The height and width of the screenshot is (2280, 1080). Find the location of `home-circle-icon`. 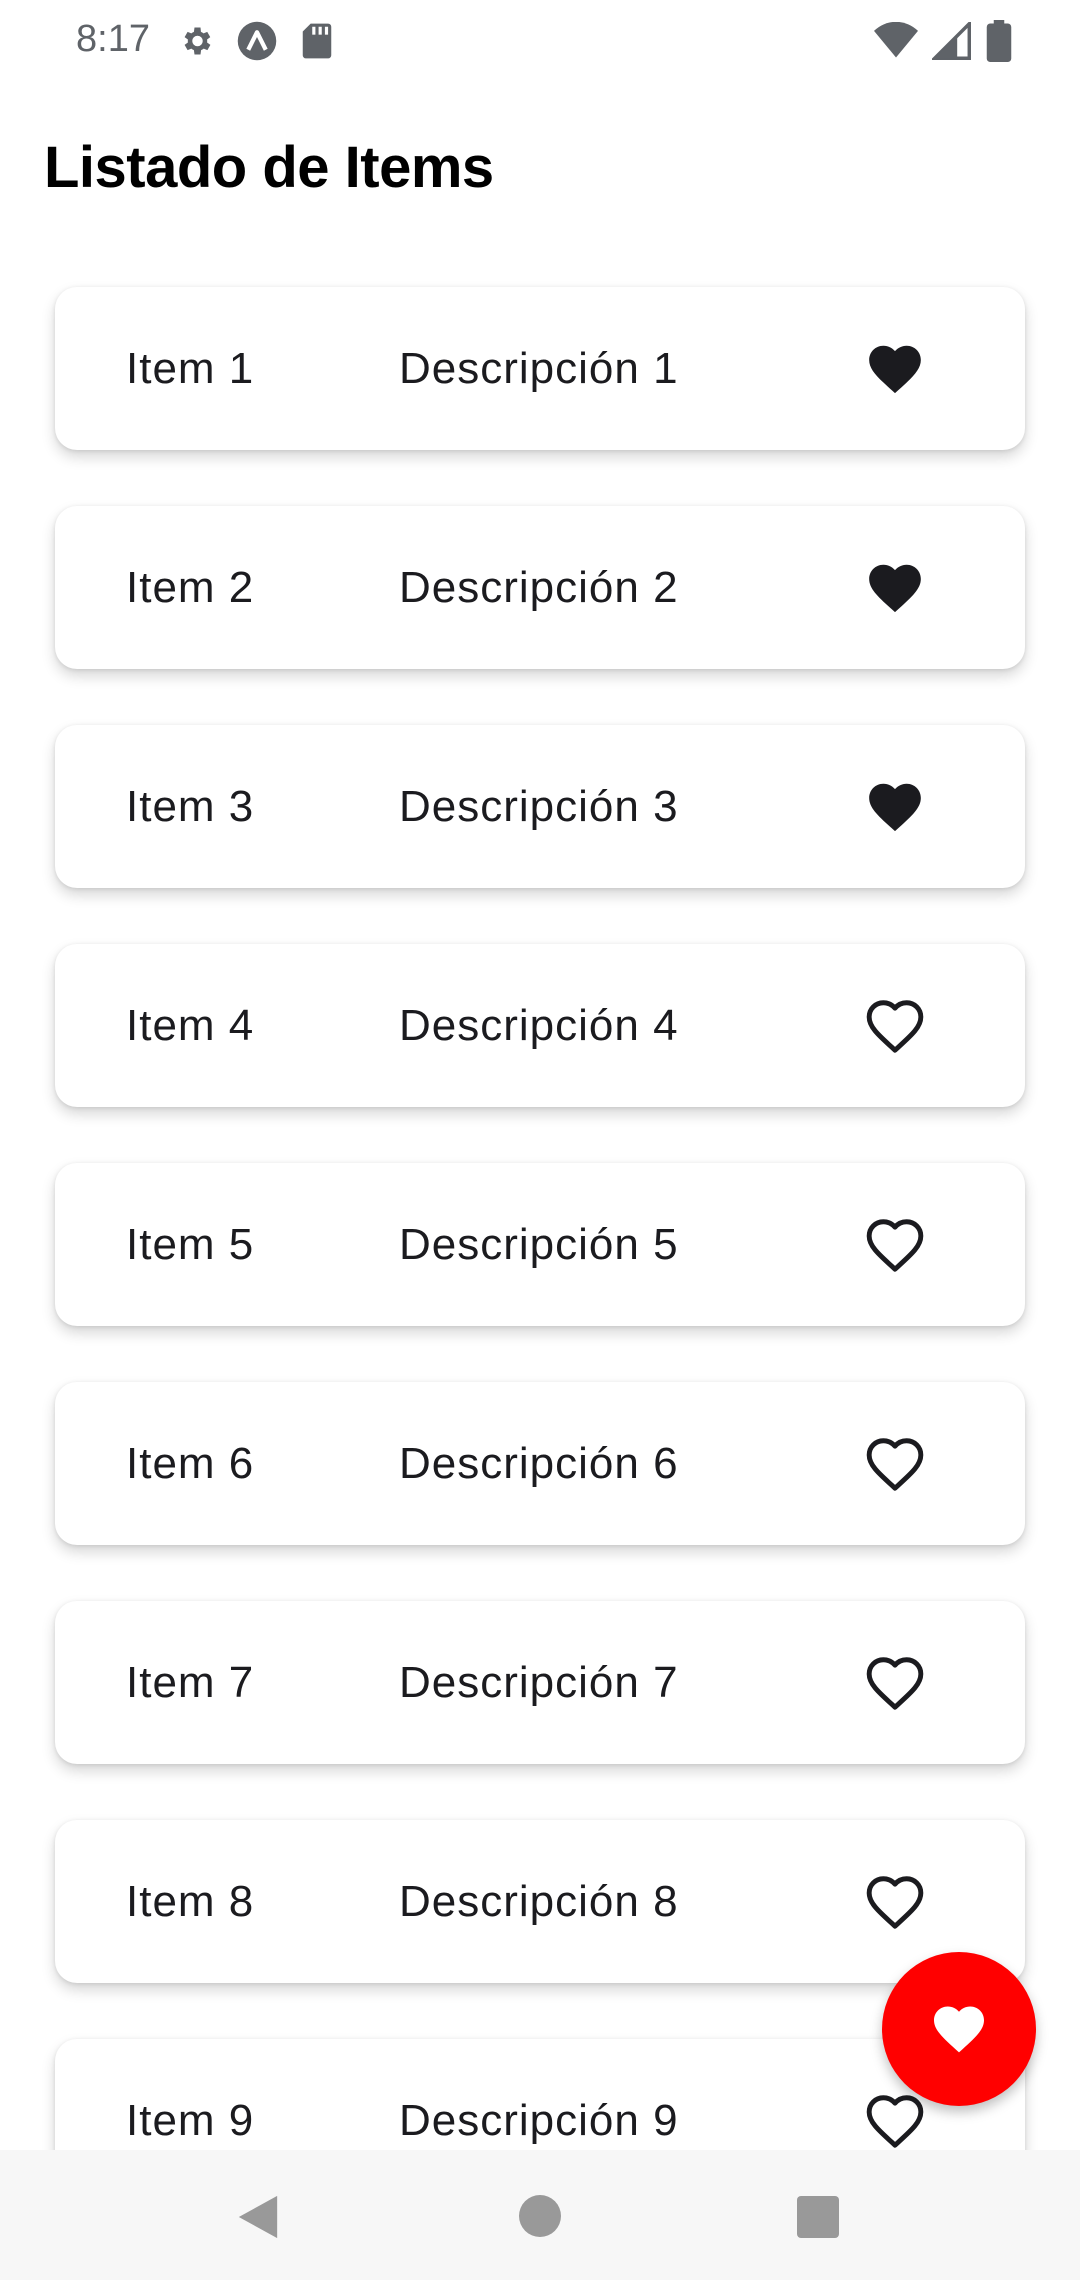

home-circle-icon is located at coordinates (540, 2216).